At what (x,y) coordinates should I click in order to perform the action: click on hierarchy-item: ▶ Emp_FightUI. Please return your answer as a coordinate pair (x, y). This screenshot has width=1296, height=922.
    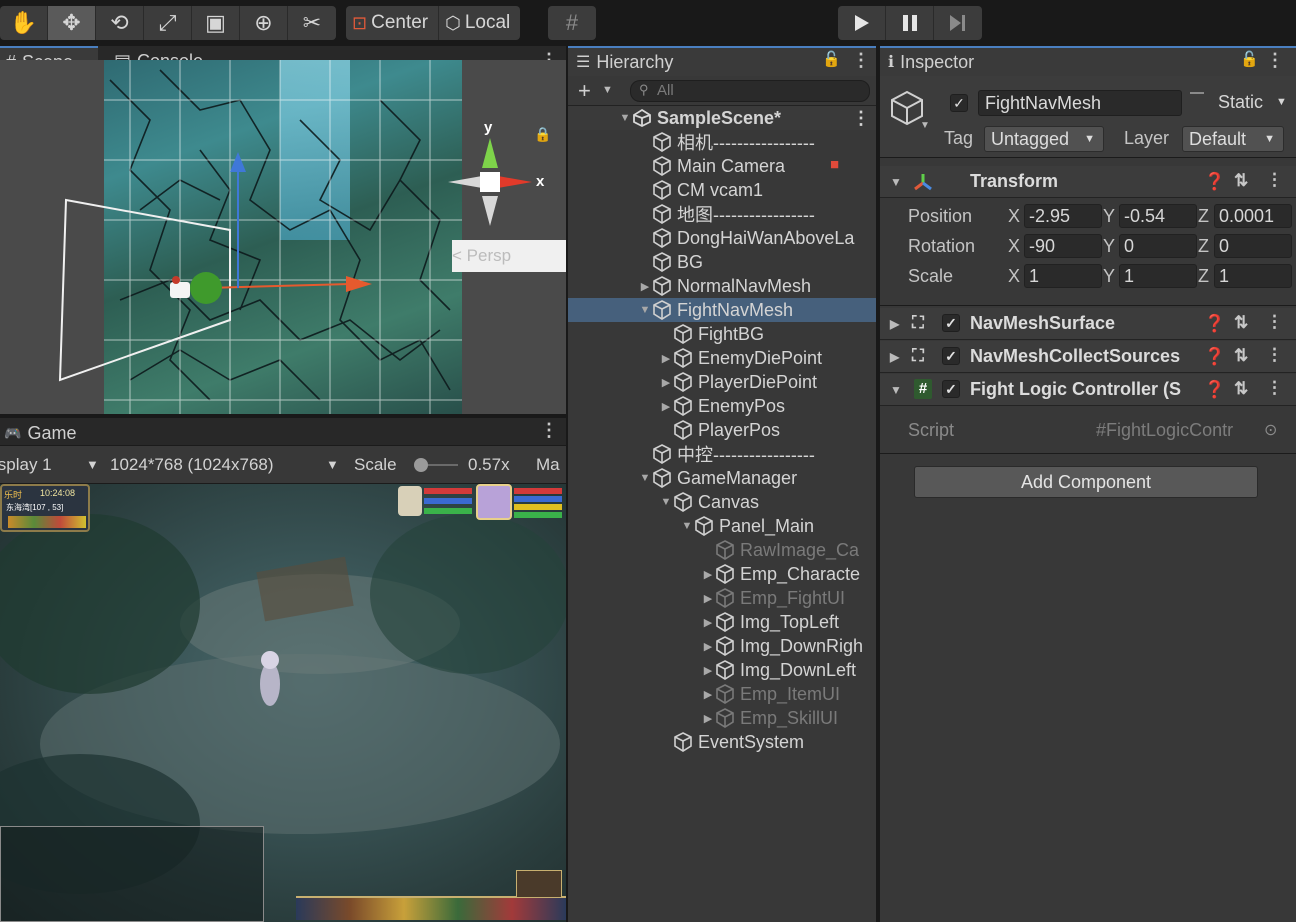
    Looking at the image, I should click on (722, 598).